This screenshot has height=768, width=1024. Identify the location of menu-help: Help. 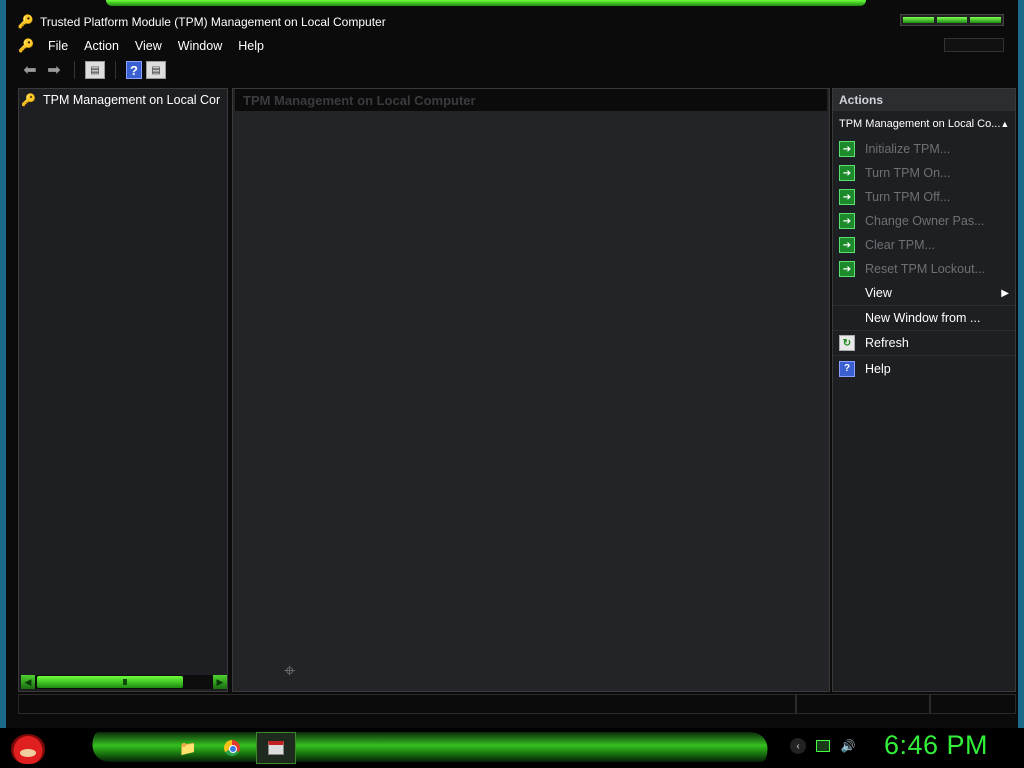
(251, 46).